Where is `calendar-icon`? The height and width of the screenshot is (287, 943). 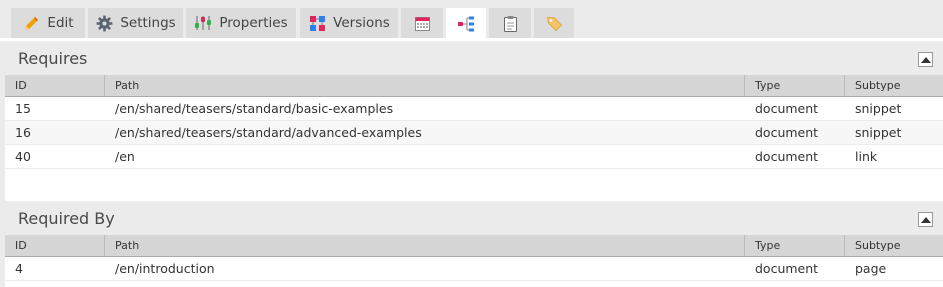
calendar-icon is located at coordinates (422, 23).